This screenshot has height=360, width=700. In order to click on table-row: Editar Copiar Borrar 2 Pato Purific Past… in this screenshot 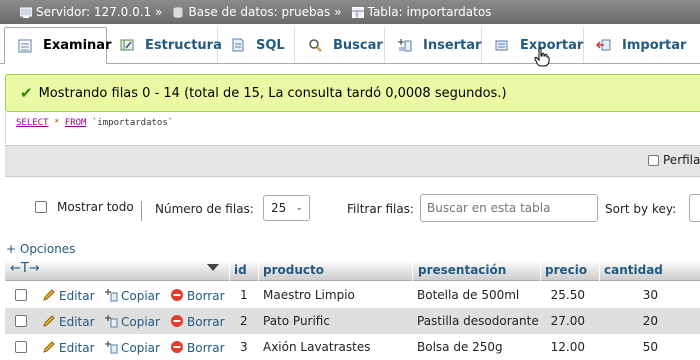, I will do `click(352, 321)`.